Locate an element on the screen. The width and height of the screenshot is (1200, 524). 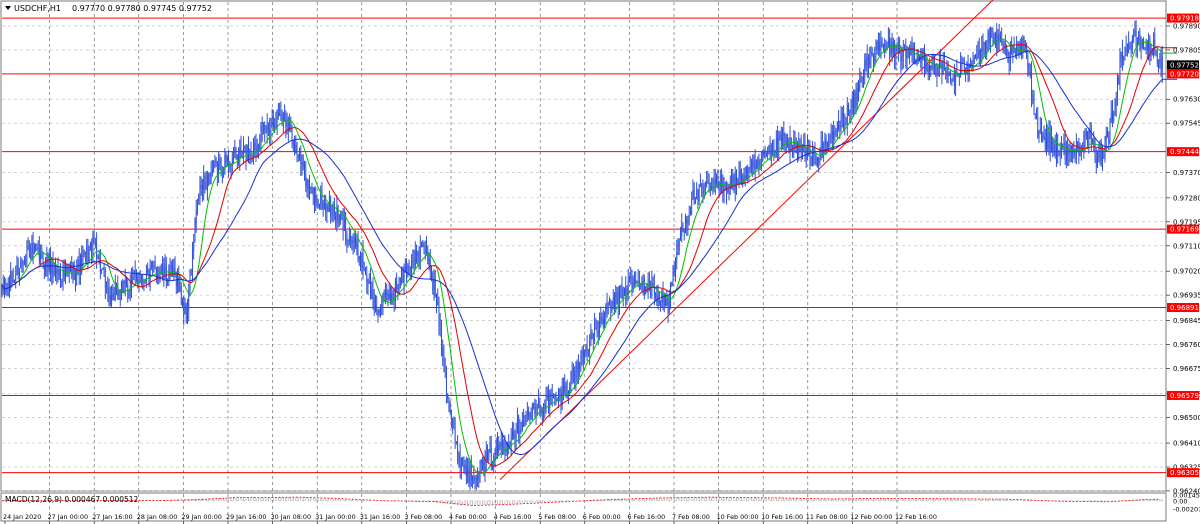
time-axis-label: 7 Feb 08:00 is located at coordinates (691, 517).